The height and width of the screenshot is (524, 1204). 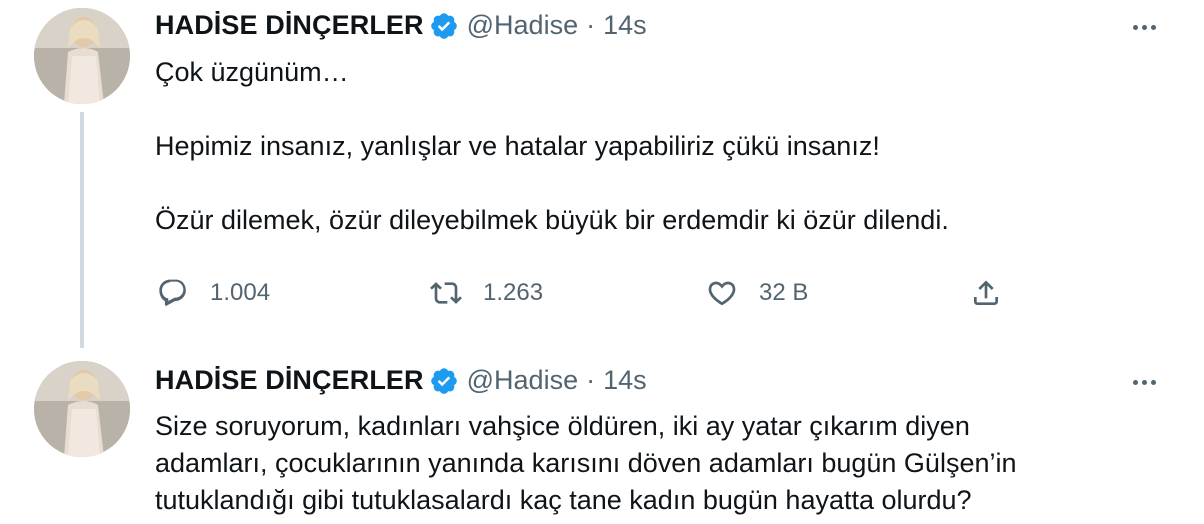 What do you see at coordinates (172, 292) in the screenshot?
I see `reply-icon` at bounding box center [172, 292].